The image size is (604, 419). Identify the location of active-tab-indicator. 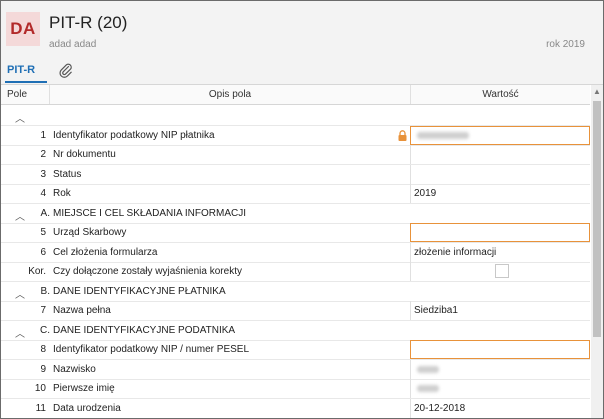
(26, 82).